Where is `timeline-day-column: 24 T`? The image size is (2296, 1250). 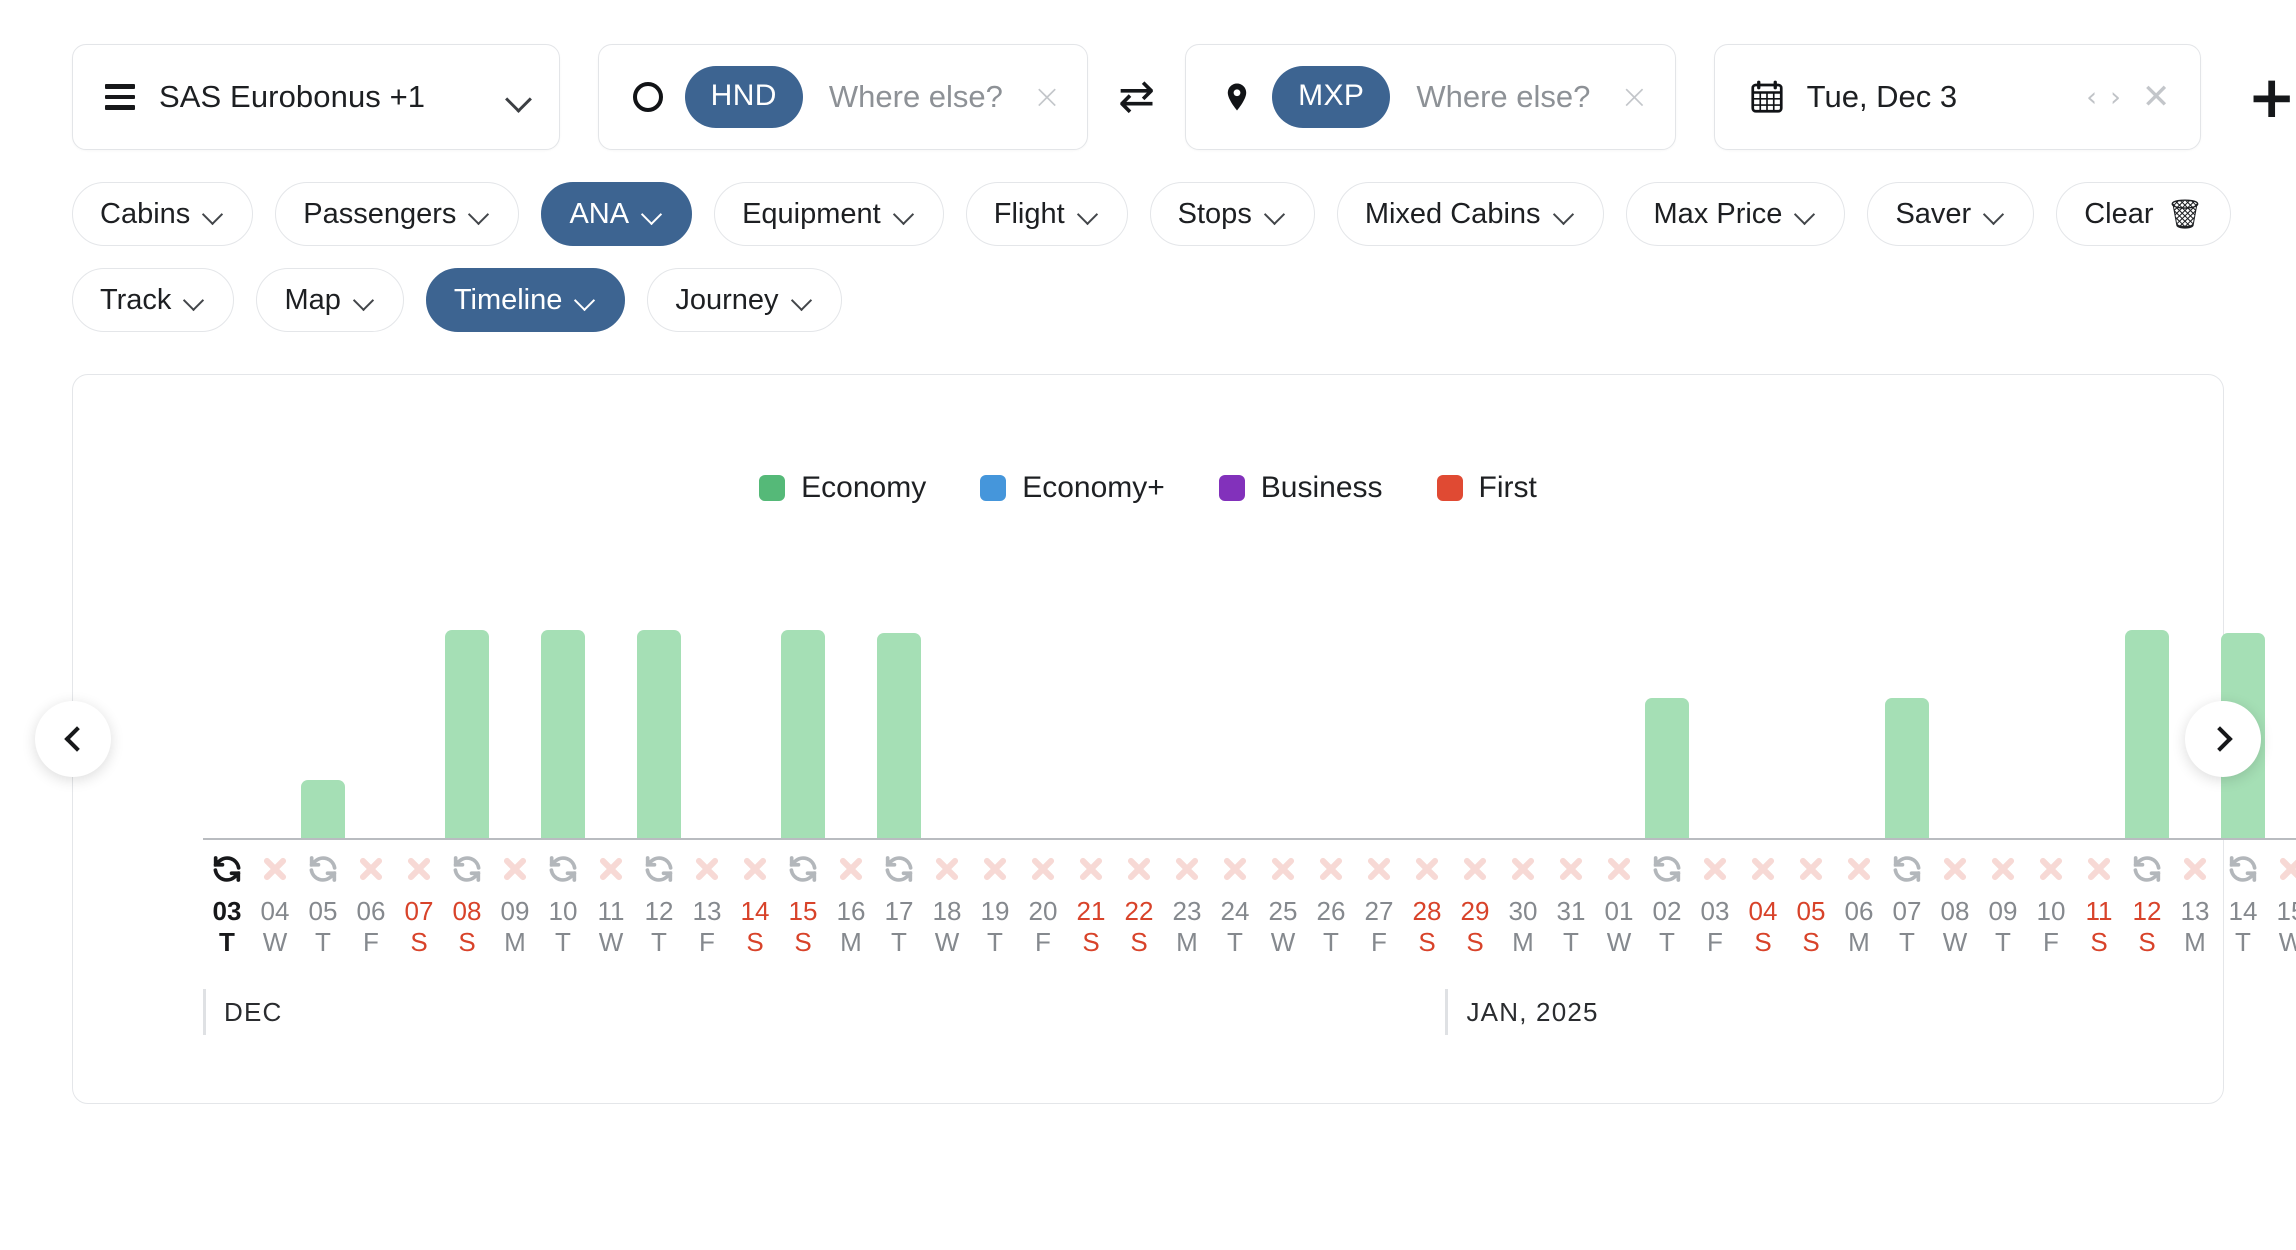 timeline-day-column: 24 T is located at coordinates (1235, 776).